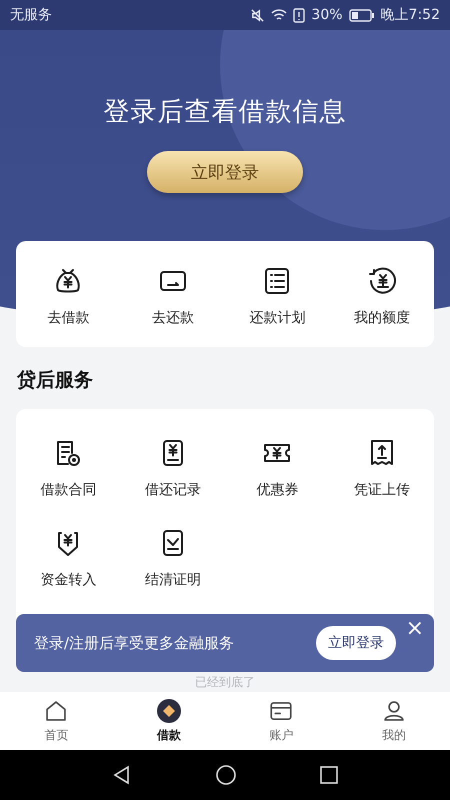  Describe the element at coordinates (169, 711) in the screenshot. I see `loan-tab-icon` at that location.